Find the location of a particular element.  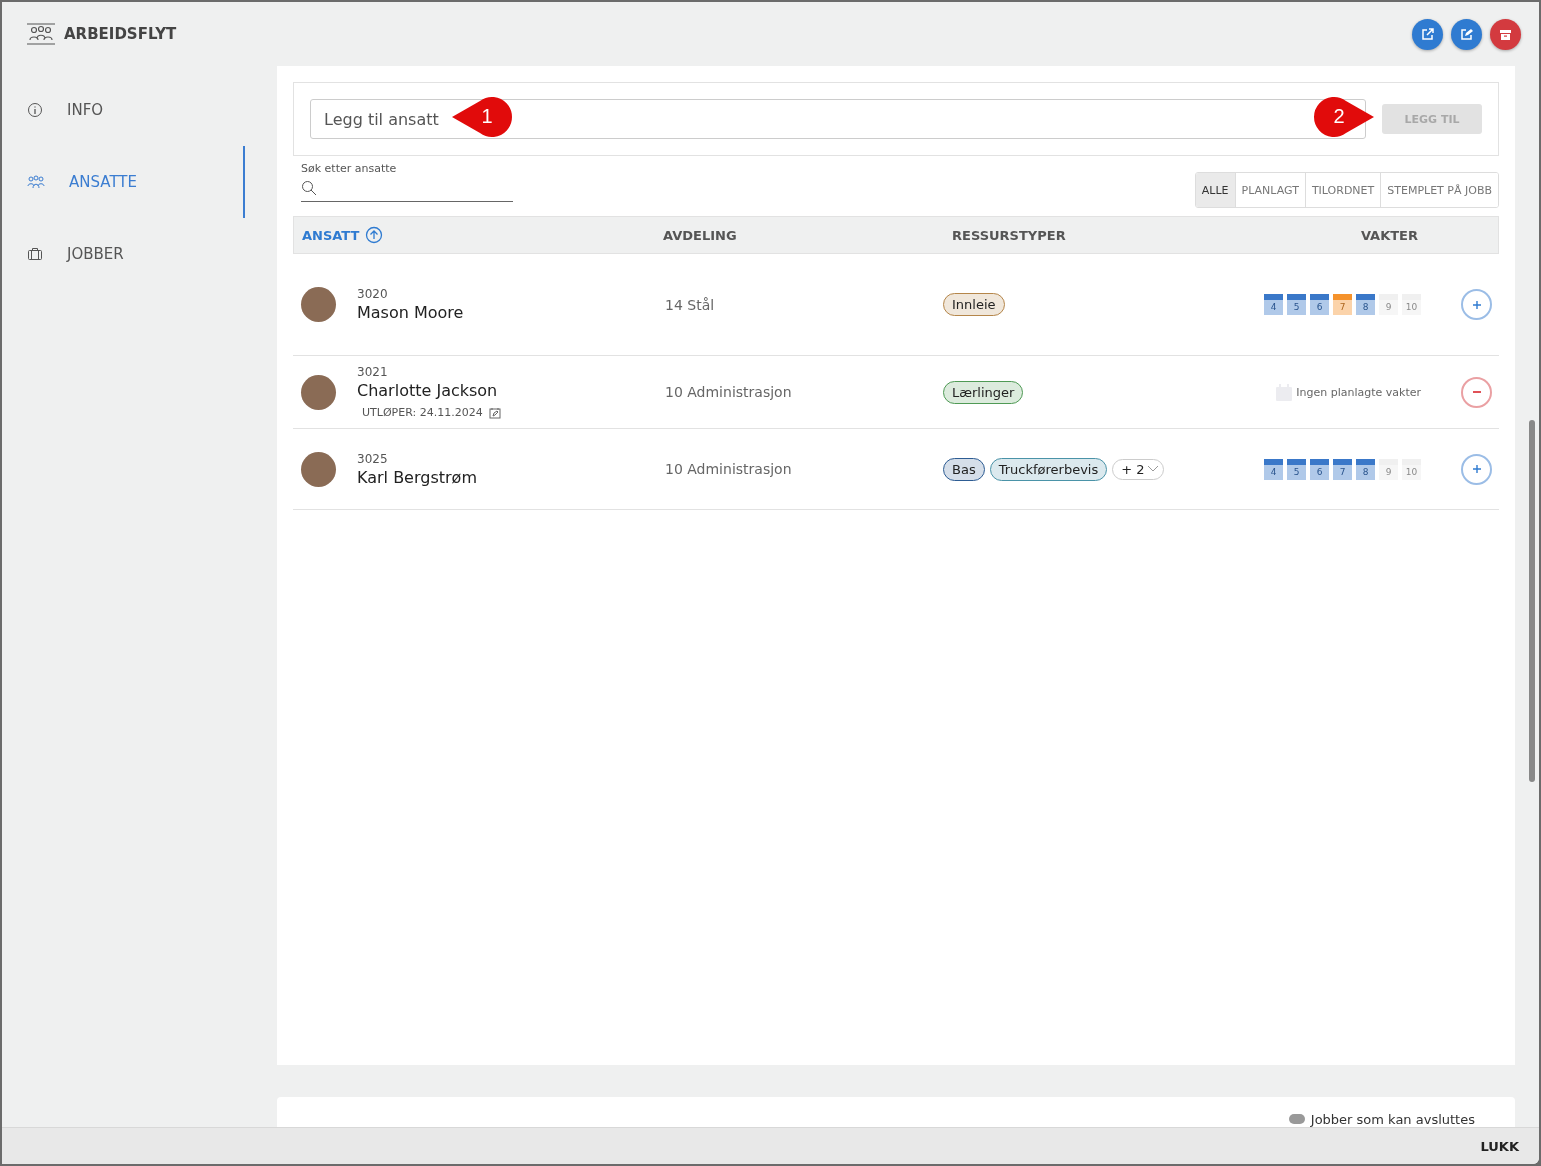

open-external-button is located at coordinates (1427, 34).